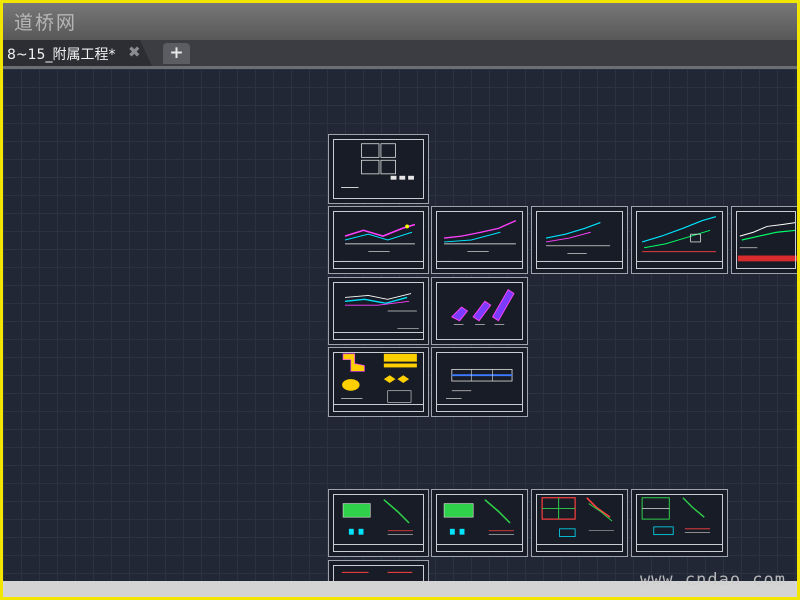  I want to click on new-tab-button: +, so click(176, 53).